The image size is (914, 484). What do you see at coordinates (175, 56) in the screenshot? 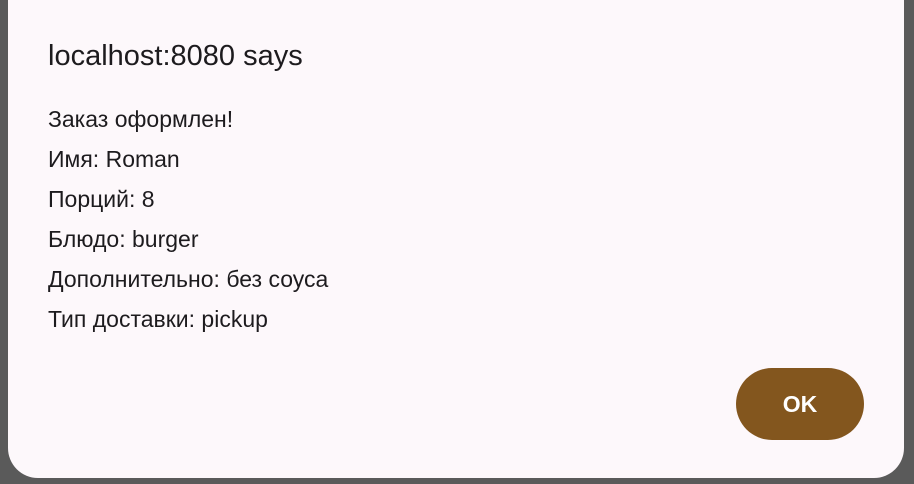
I see `dialog-title: localhost:8080 says` at bounding box center [175, 56].